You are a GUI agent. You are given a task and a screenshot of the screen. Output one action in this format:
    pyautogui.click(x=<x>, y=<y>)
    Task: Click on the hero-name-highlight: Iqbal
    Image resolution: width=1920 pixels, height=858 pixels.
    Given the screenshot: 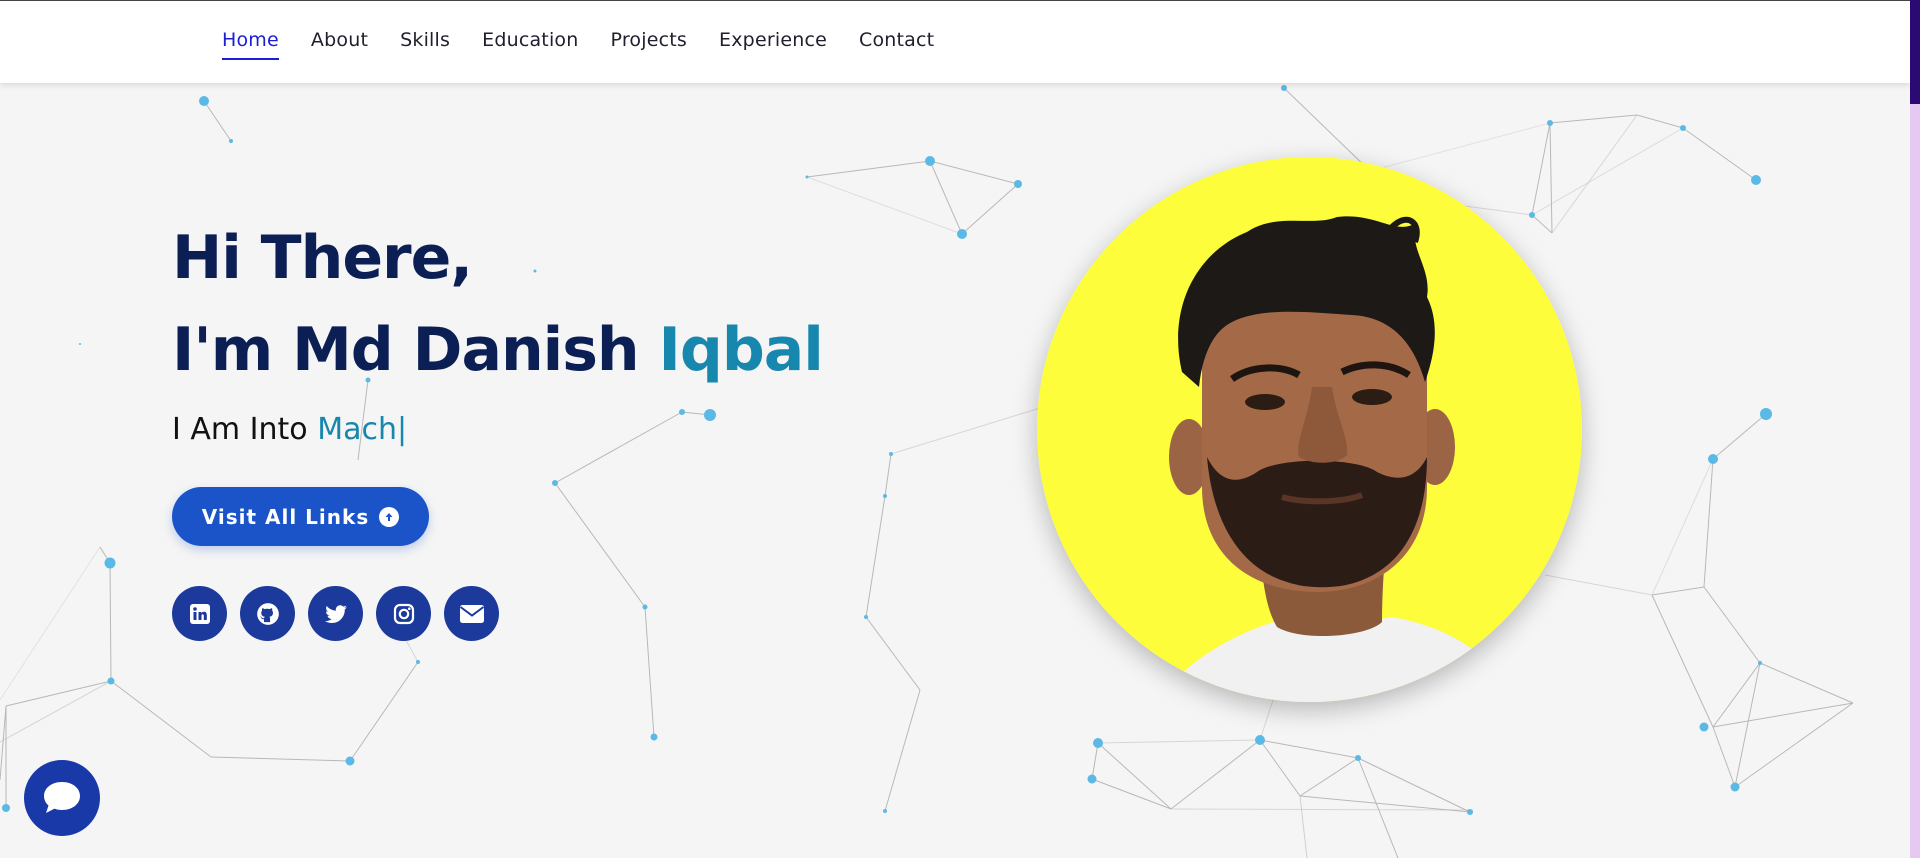 What is the action you would take?
    pyautogui.click(x=741, y=350)
    